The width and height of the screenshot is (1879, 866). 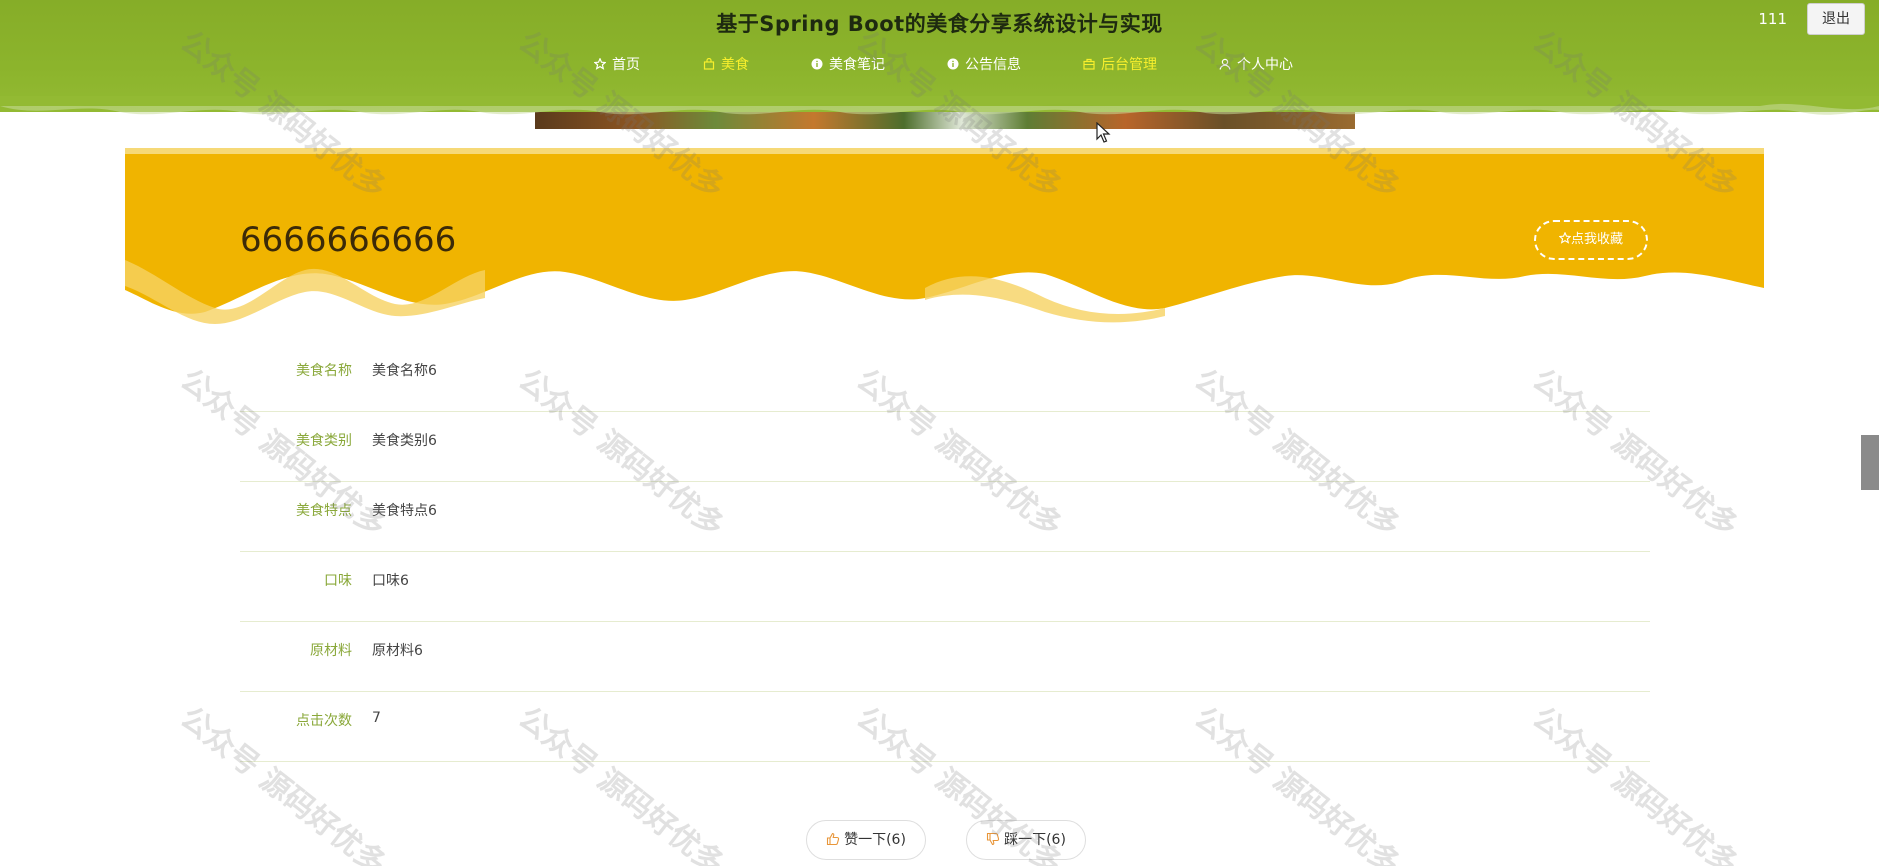 What do you see at coordinates (1596, 239) in the screenshot?
I see `favorite-label: 点我收藏` at bounding box center [1596, 239].